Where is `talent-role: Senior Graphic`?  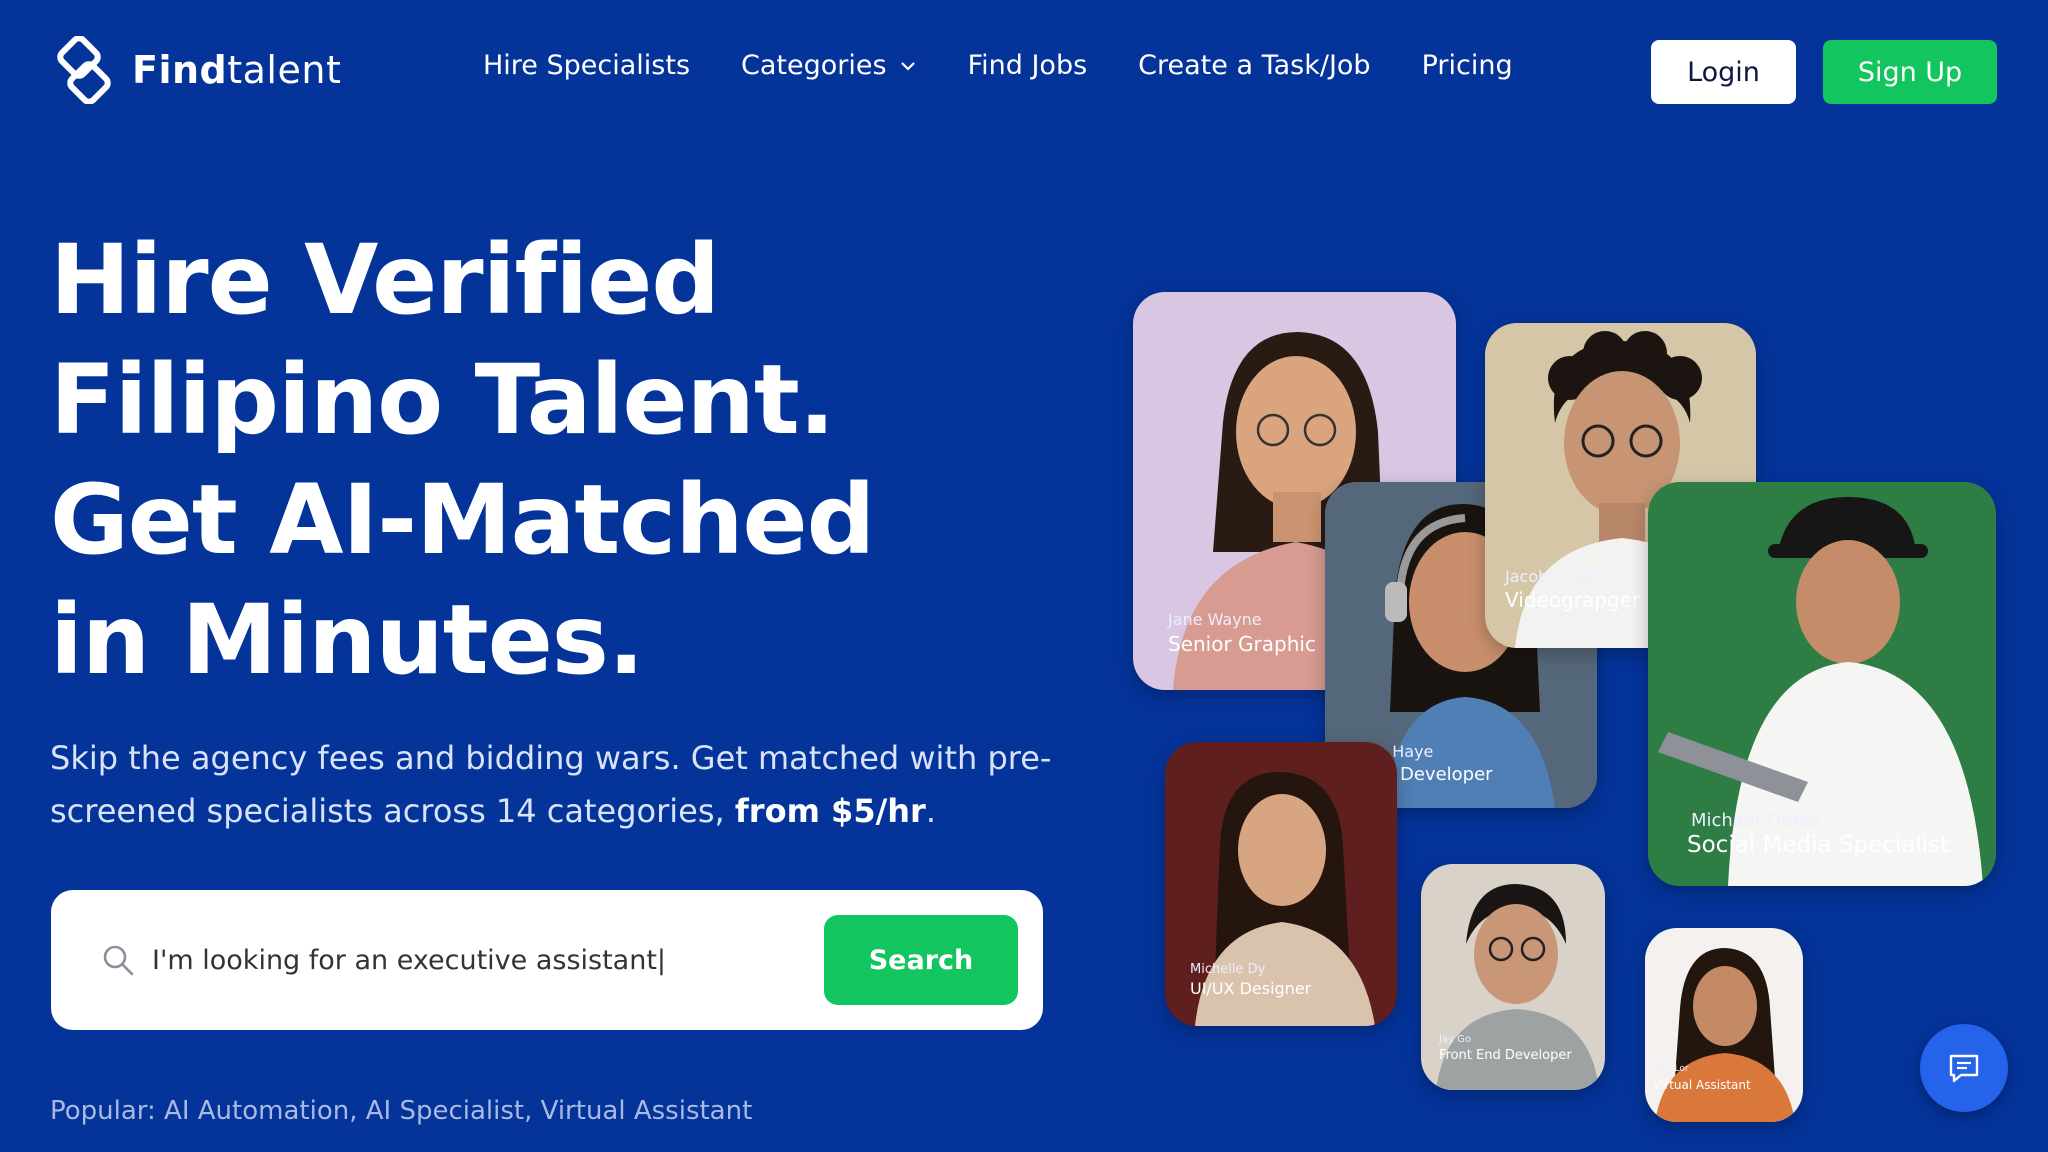 talent-role: Senior Graphic is located at coordinates (1242, 644).